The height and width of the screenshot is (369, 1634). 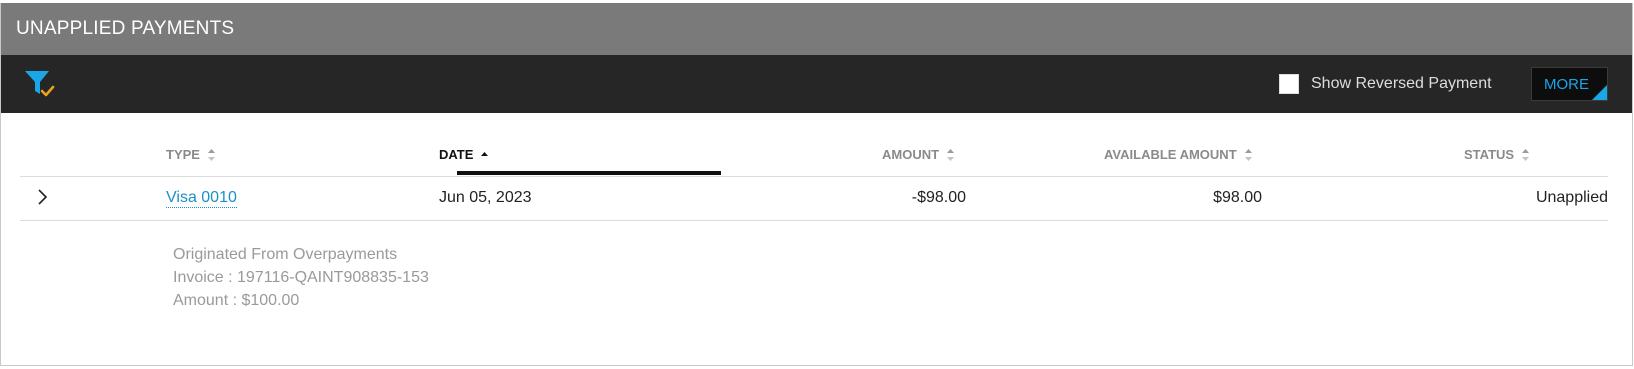 I want to click on details-amount: Amount : $100.00, so click(x=236, y=300).